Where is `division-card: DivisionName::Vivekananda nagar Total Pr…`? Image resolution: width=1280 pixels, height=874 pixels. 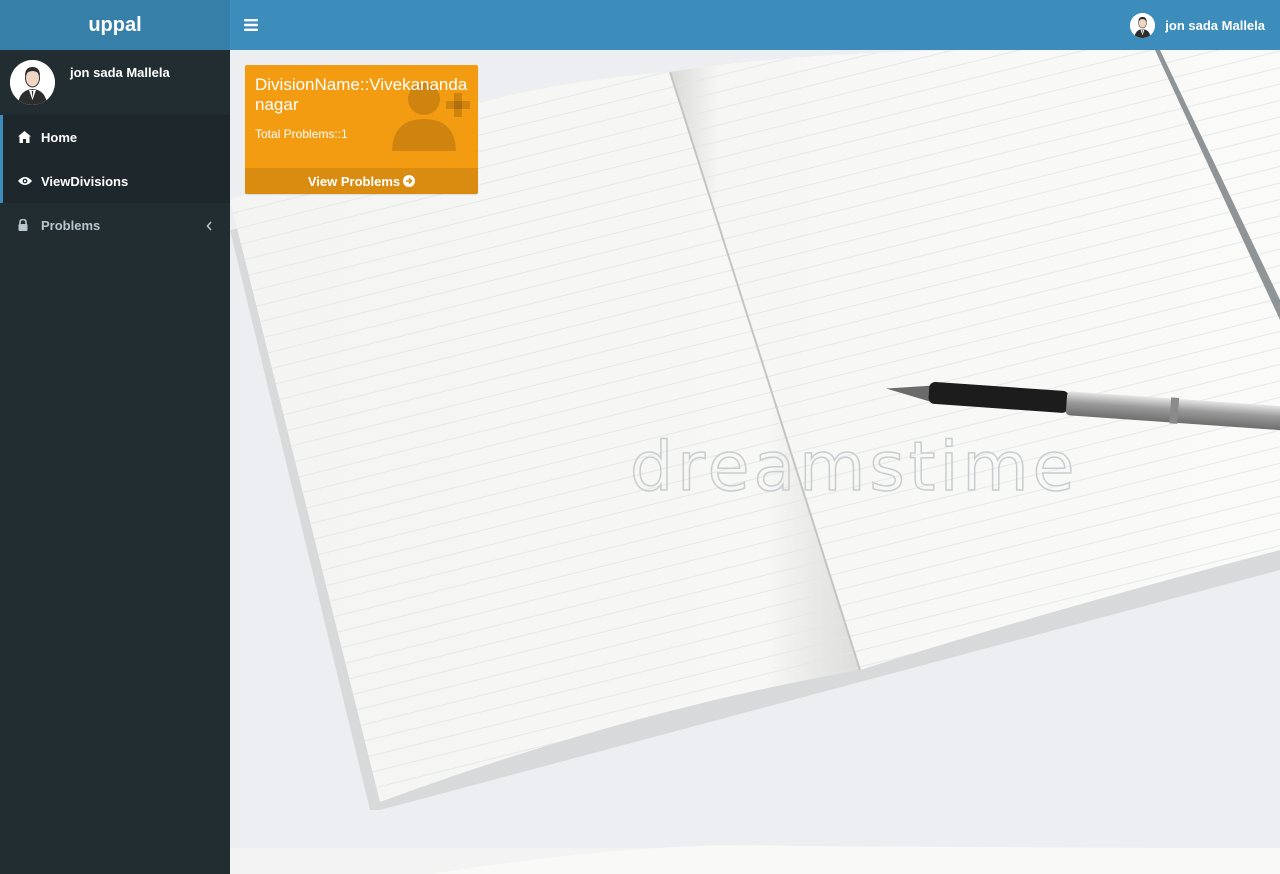 division-card: DivisionName::Vivekananda nagar Total Pr… is located at coordinates (361, 129).